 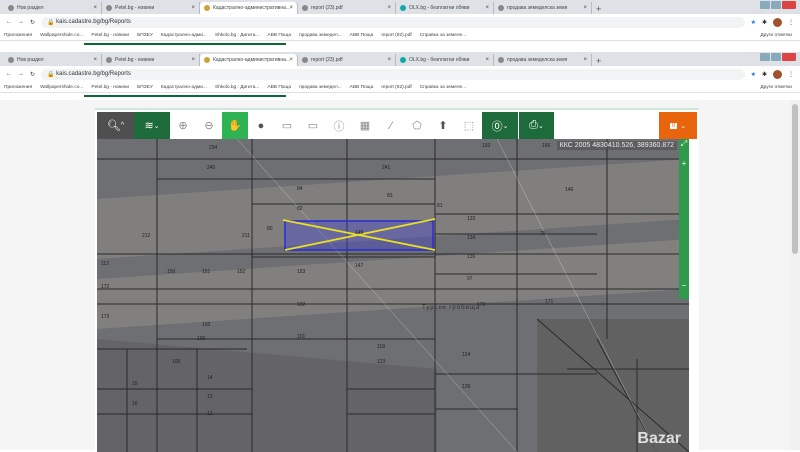 What do you see at coordinates (795, 179) in the screenshot?
I see `scrollbar-thumb` at bounding box center [795, 179].